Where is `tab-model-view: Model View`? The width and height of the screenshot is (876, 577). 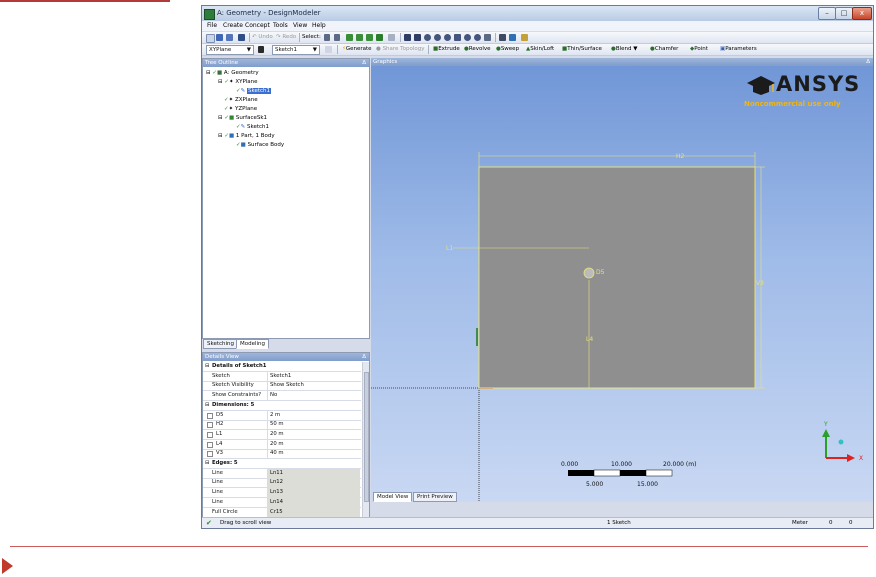
tab-model-view: Model View is located at coordinates (393, 497).